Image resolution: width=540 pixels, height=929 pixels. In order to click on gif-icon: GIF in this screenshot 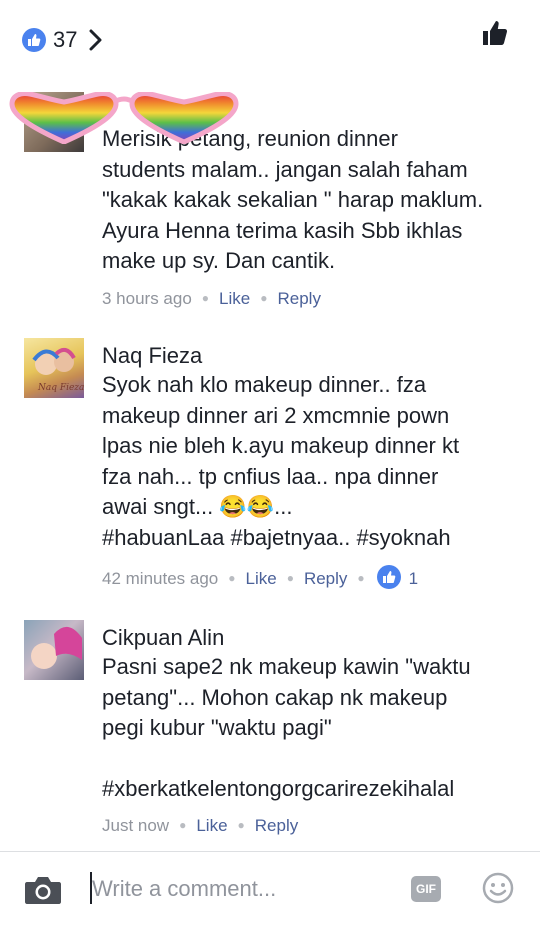, I will do `click(426, 889)`.